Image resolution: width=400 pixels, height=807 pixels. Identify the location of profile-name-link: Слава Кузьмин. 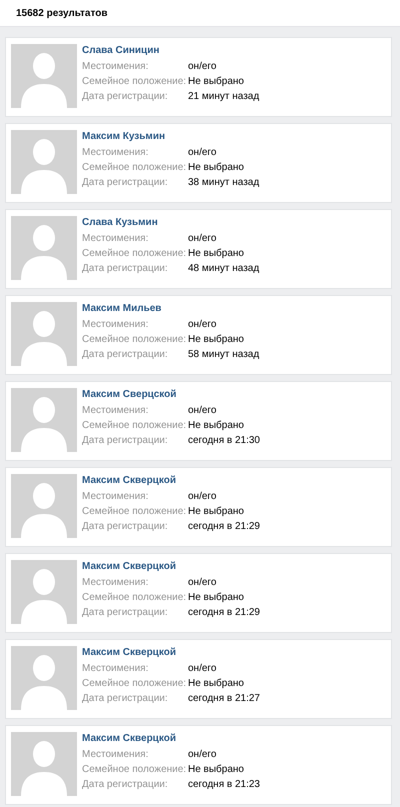
(171, 223).